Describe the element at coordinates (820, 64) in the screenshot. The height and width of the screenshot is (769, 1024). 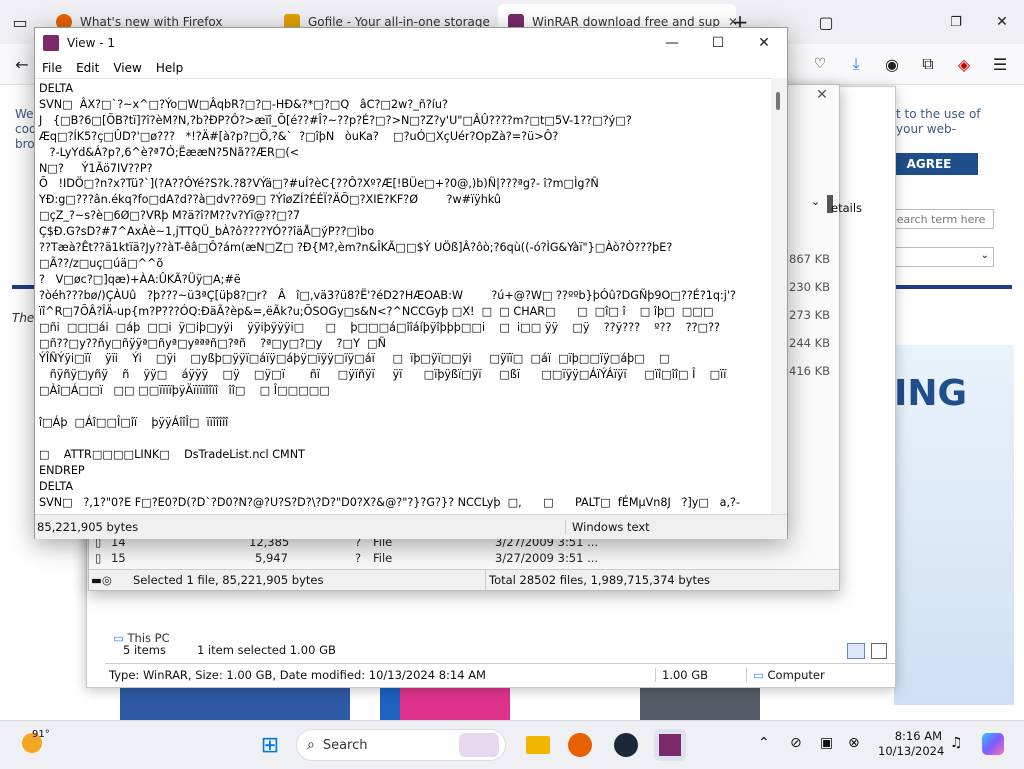
I see `pocket-icon: ♡` at that location.